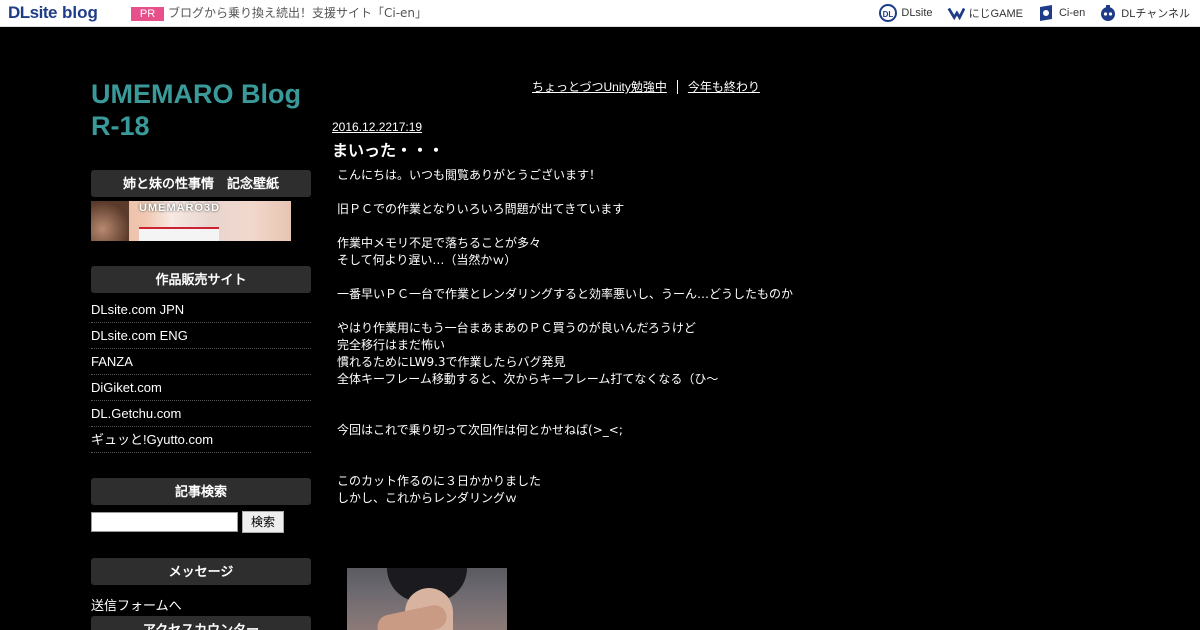 Image resolution: width=1200 pixels, height=630 pixels. I want to click on post-line: 今回はこれで乗り切って次回作は何とかせねば(>_<;, so click(480, 430).